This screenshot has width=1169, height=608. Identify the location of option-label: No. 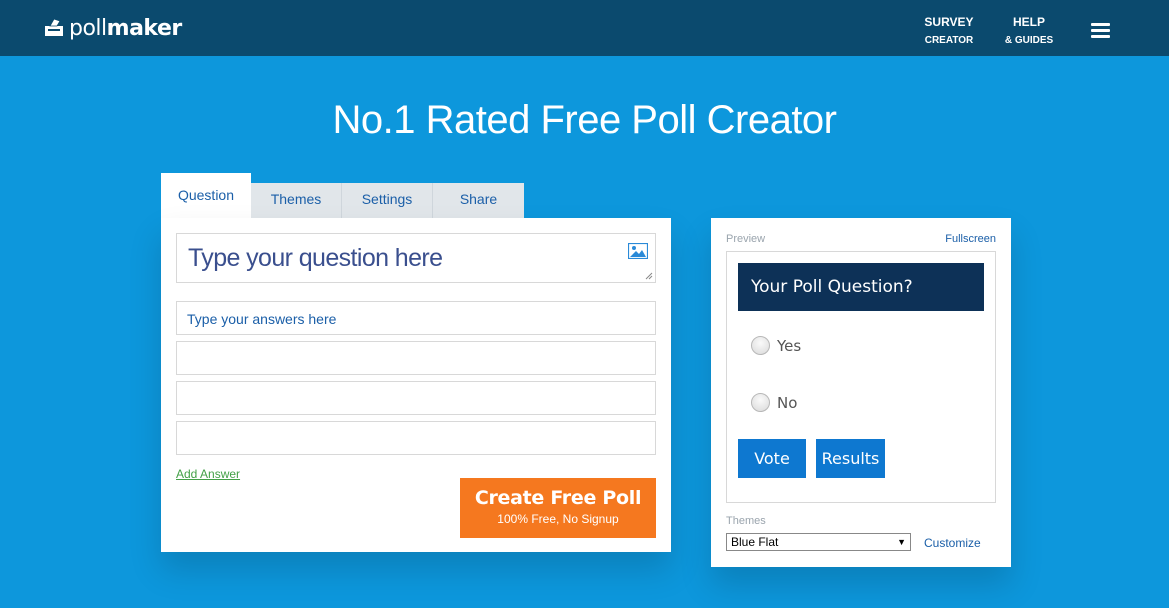
(787, 402).